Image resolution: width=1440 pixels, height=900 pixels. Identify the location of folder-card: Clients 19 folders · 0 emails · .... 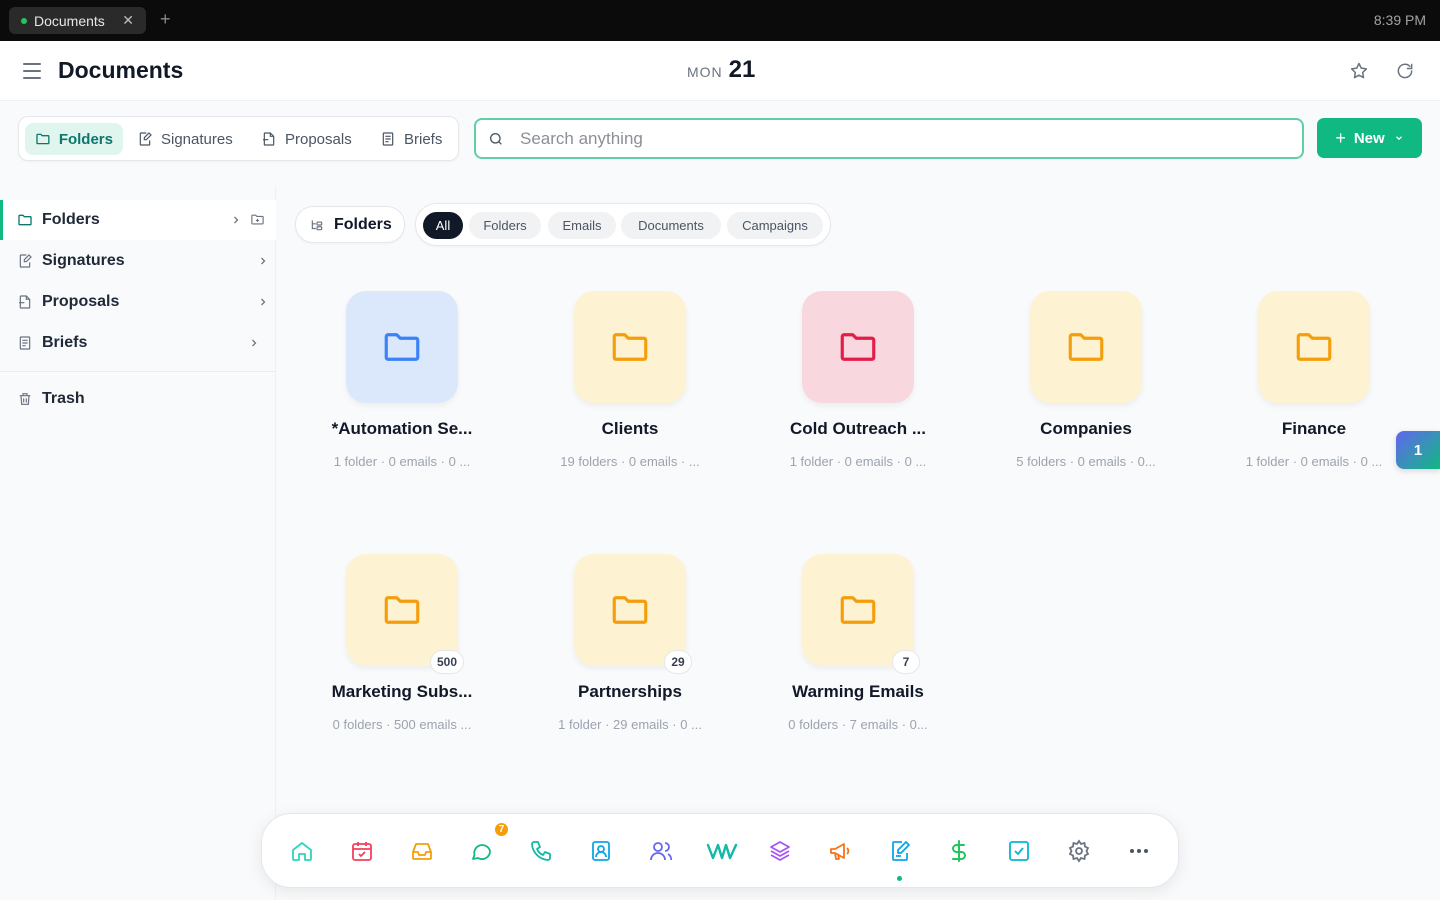
(609, 391).